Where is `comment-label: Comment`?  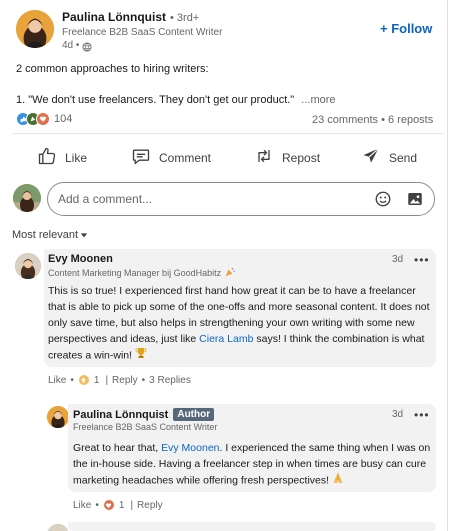
comment-label: Comment is located at coordinates (185, 157).